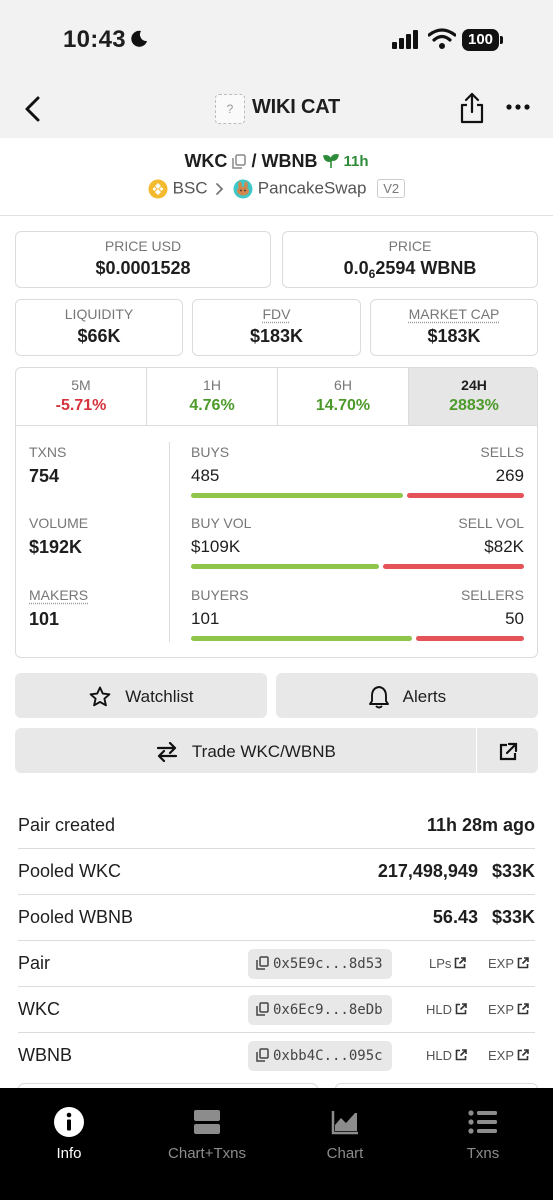  What do you see at coordinates (345, 1134) in the screenshot?
I see `tab-chart: Chart` at bounding box center [345, 1134].